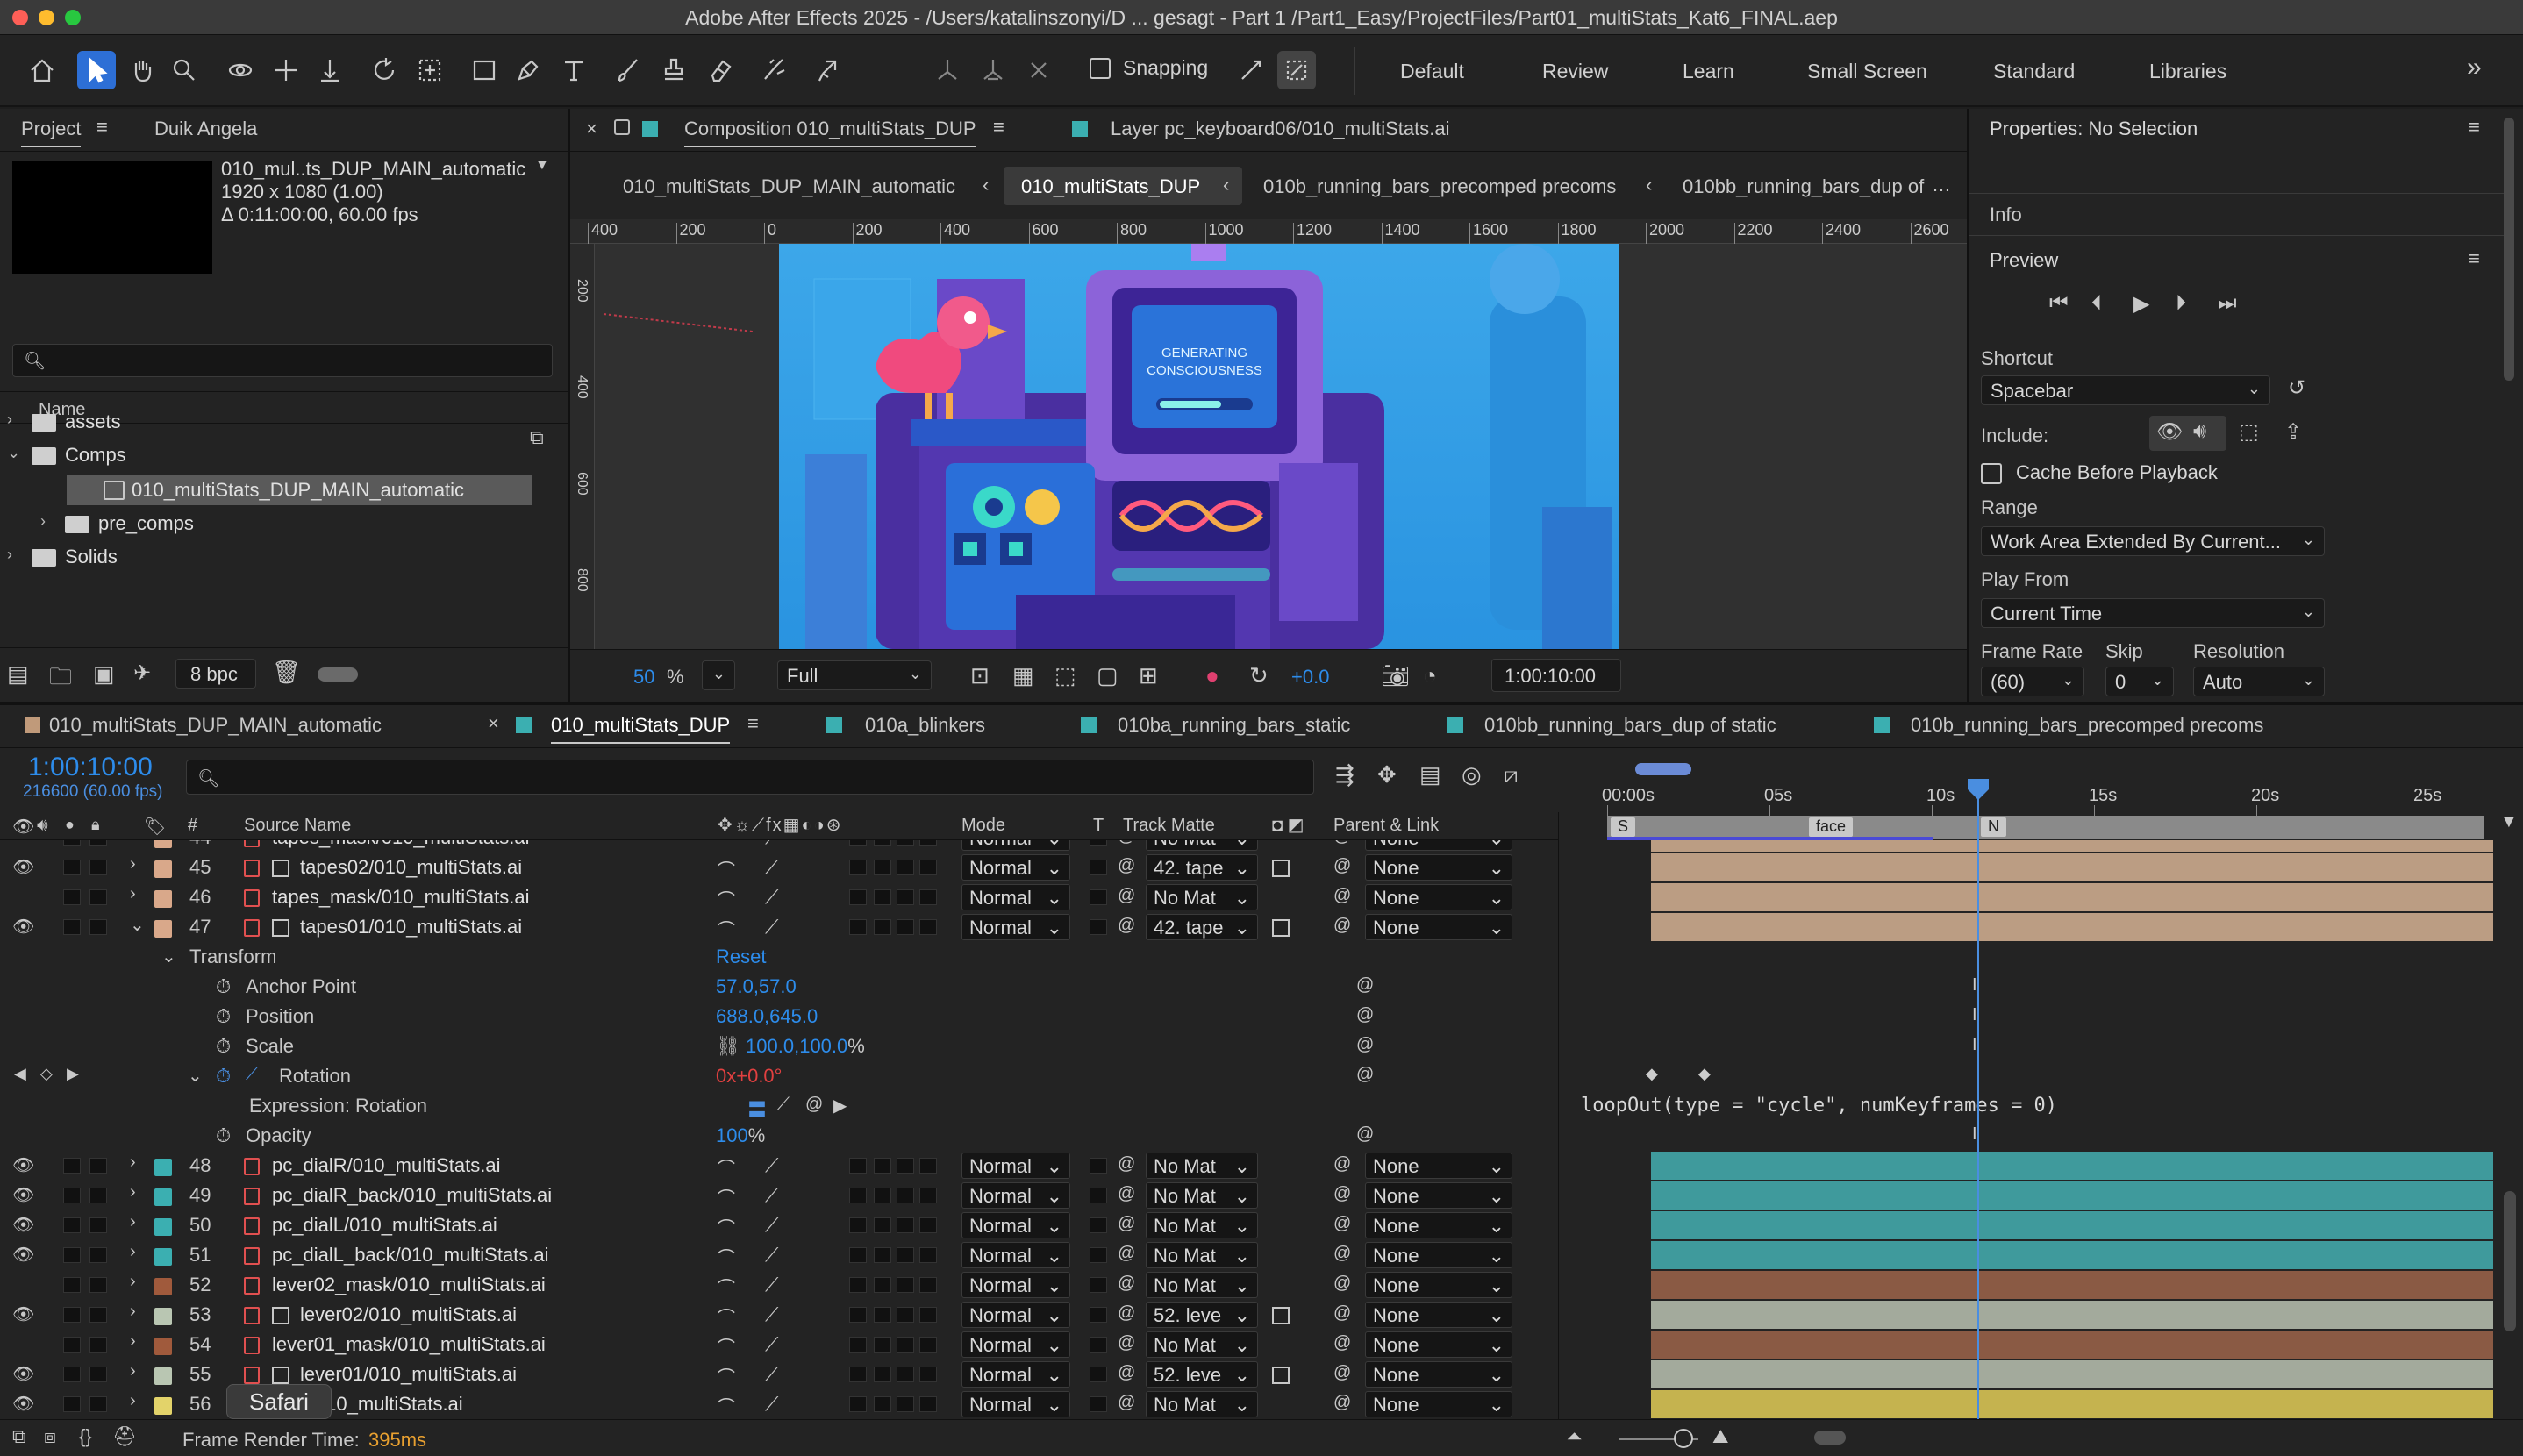 The height and width of the screenshot is (1456, 2523). I want to click on include-audio-icon: 🔊︎, so click(2199, 431).